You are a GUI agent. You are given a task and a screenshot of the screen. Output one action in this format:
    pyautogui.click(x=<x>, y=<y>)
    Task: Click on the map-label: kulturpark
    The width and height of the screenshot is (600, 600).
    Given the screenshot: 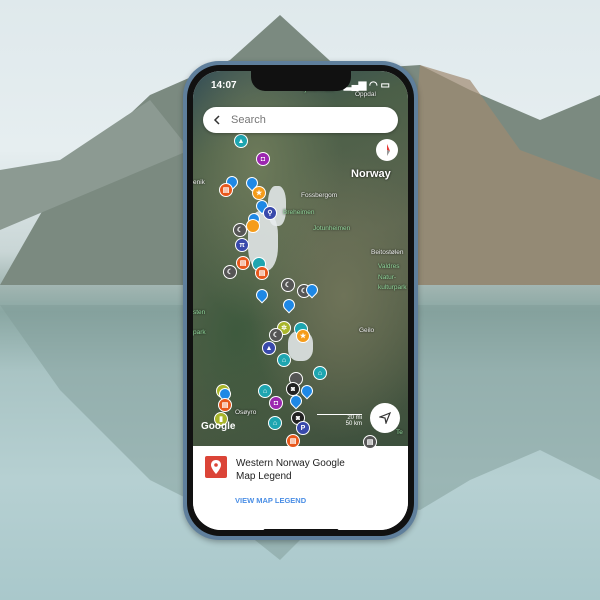 What is the action you would take?
    pyautogui.click(x=392, y=287)
    